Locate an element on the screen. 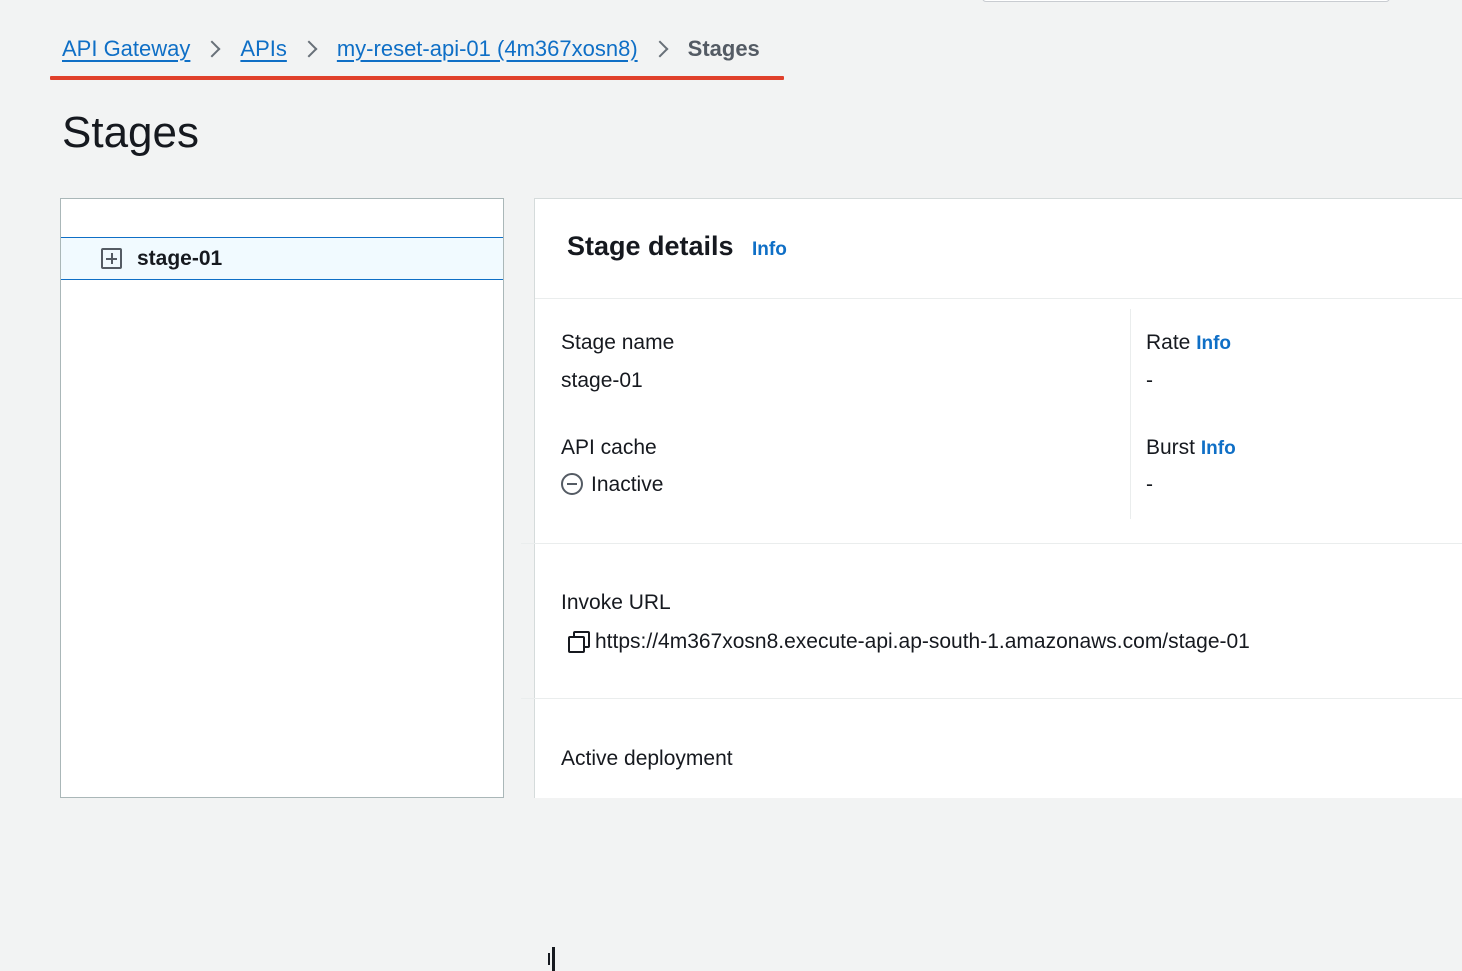  breadcrumb-highlight-underline is located at coordinates (417, 78).